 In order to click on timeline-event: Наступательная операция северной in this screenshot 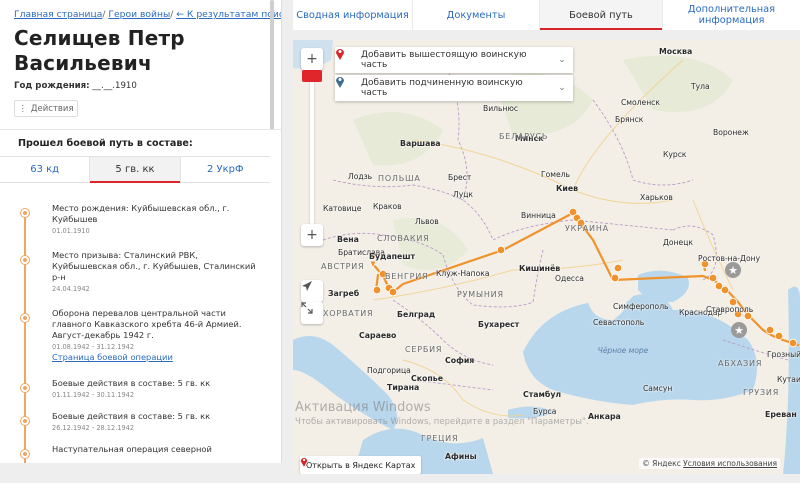, I will do `click(141, 451)`.